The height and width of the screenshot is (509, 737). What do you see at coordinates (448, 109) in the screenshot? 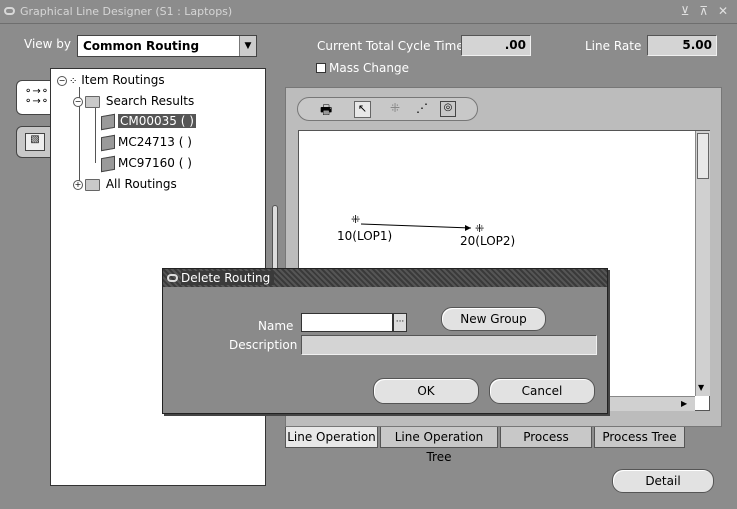
I see `zoom-fit-icon: ◎` at bounding box center [448, 109].